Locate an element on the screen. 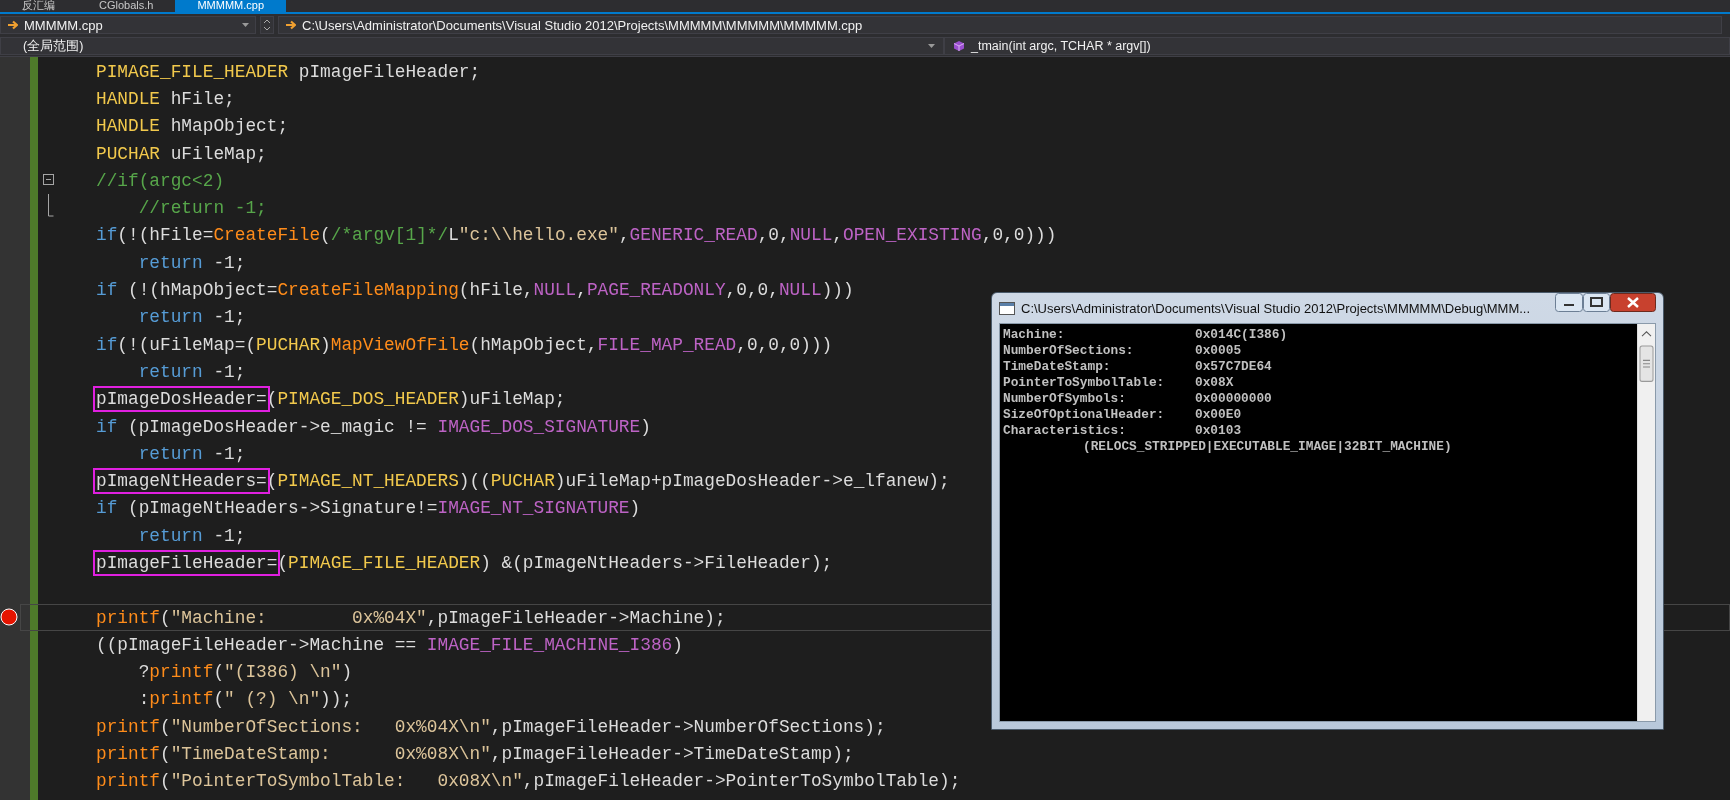 The image size is (1730, 800). editor-tab: 反汇编 is located at coordinates (38, 6).